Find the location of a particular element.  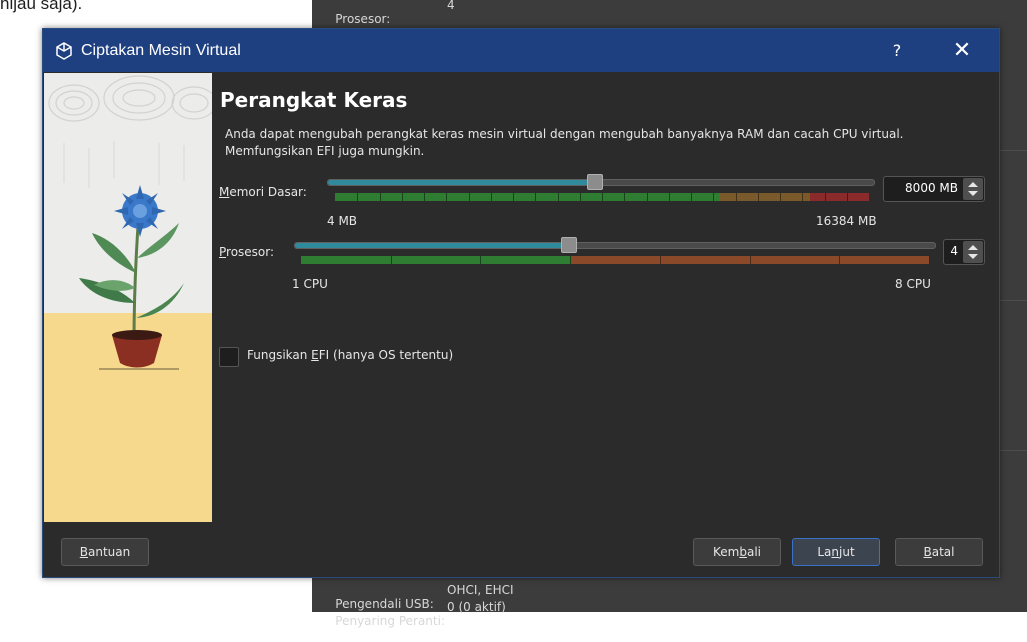

processor-spinbox: 4 is located at coordinates (964, 252).